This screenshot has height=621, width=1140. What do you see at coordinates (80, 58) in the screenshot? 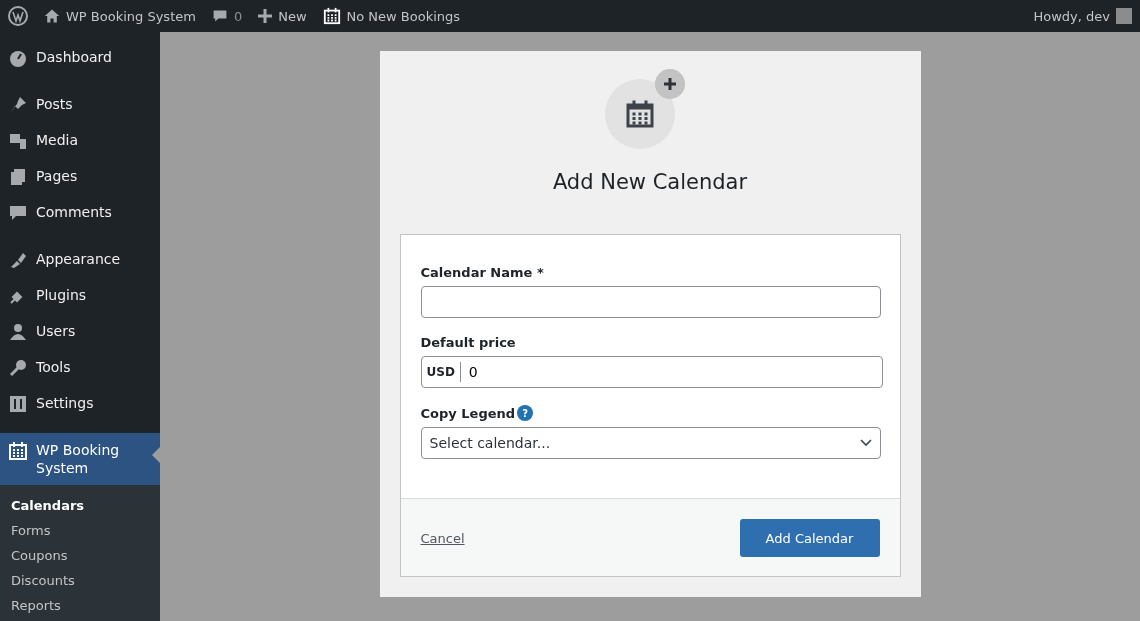
I see `sidebar-item: Dashboard` at bounding box center [80, 58].